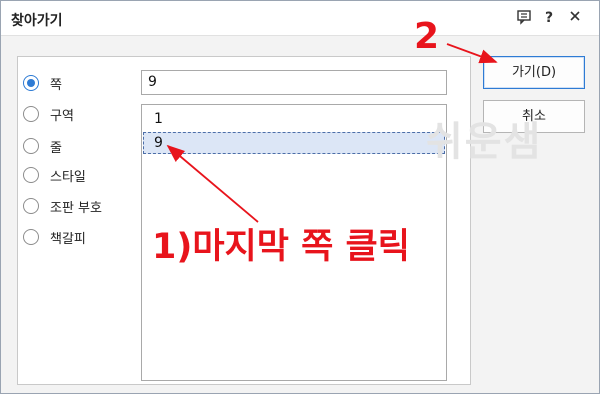  Describe the element at coordinates (48, 114) in the screenshot. I see `radio-section: 구역` at that location.